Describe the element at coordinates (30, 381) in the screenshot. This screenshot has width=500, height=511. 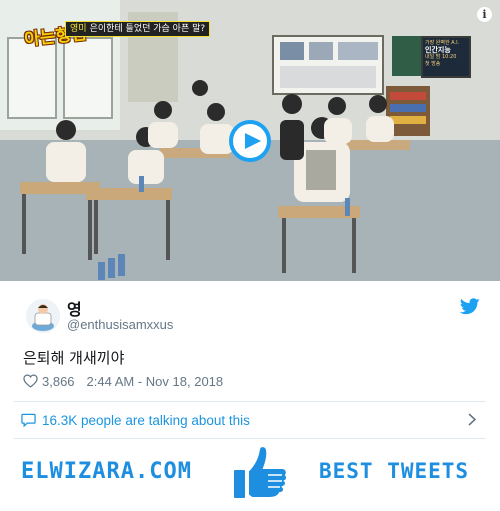
I see `heart-icon` at that location.